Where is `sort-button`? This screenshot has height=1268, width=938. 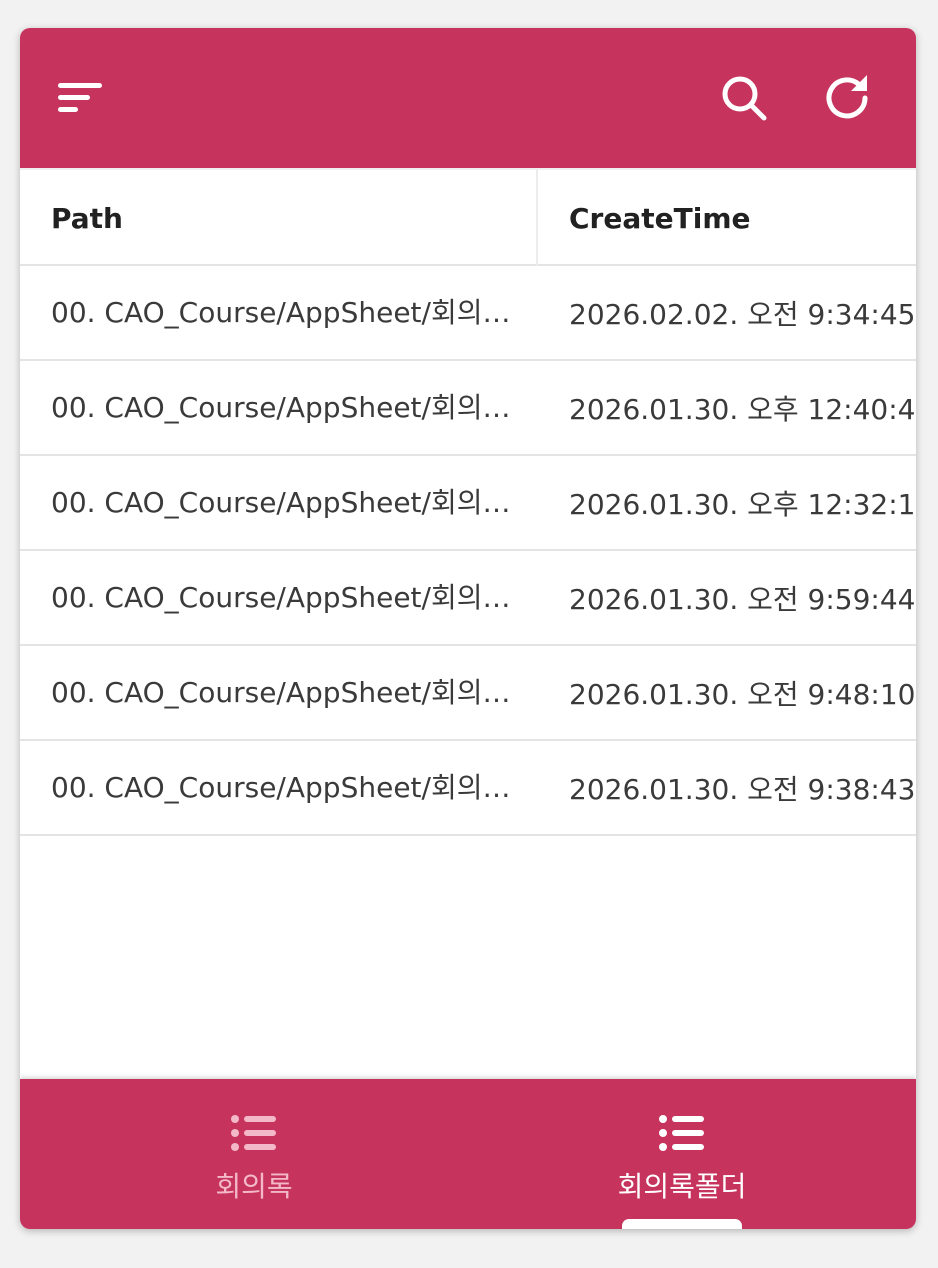 sort-button is located at coordinates (80, 98).